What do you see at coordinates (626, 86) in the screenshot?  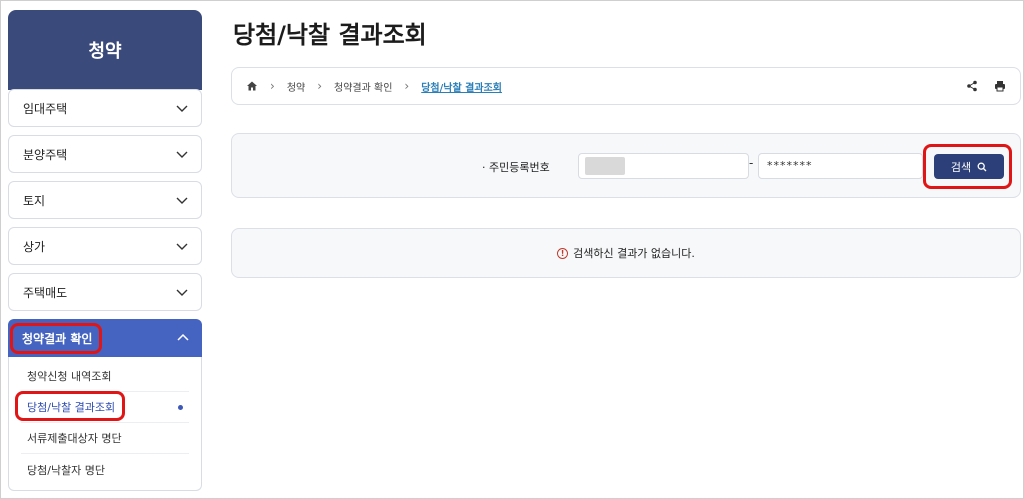 I see `breadcrumb: › 청약 › 청약결과 확인 › 당첨/낙찰 결과조회` at bounding box center [626, 86].